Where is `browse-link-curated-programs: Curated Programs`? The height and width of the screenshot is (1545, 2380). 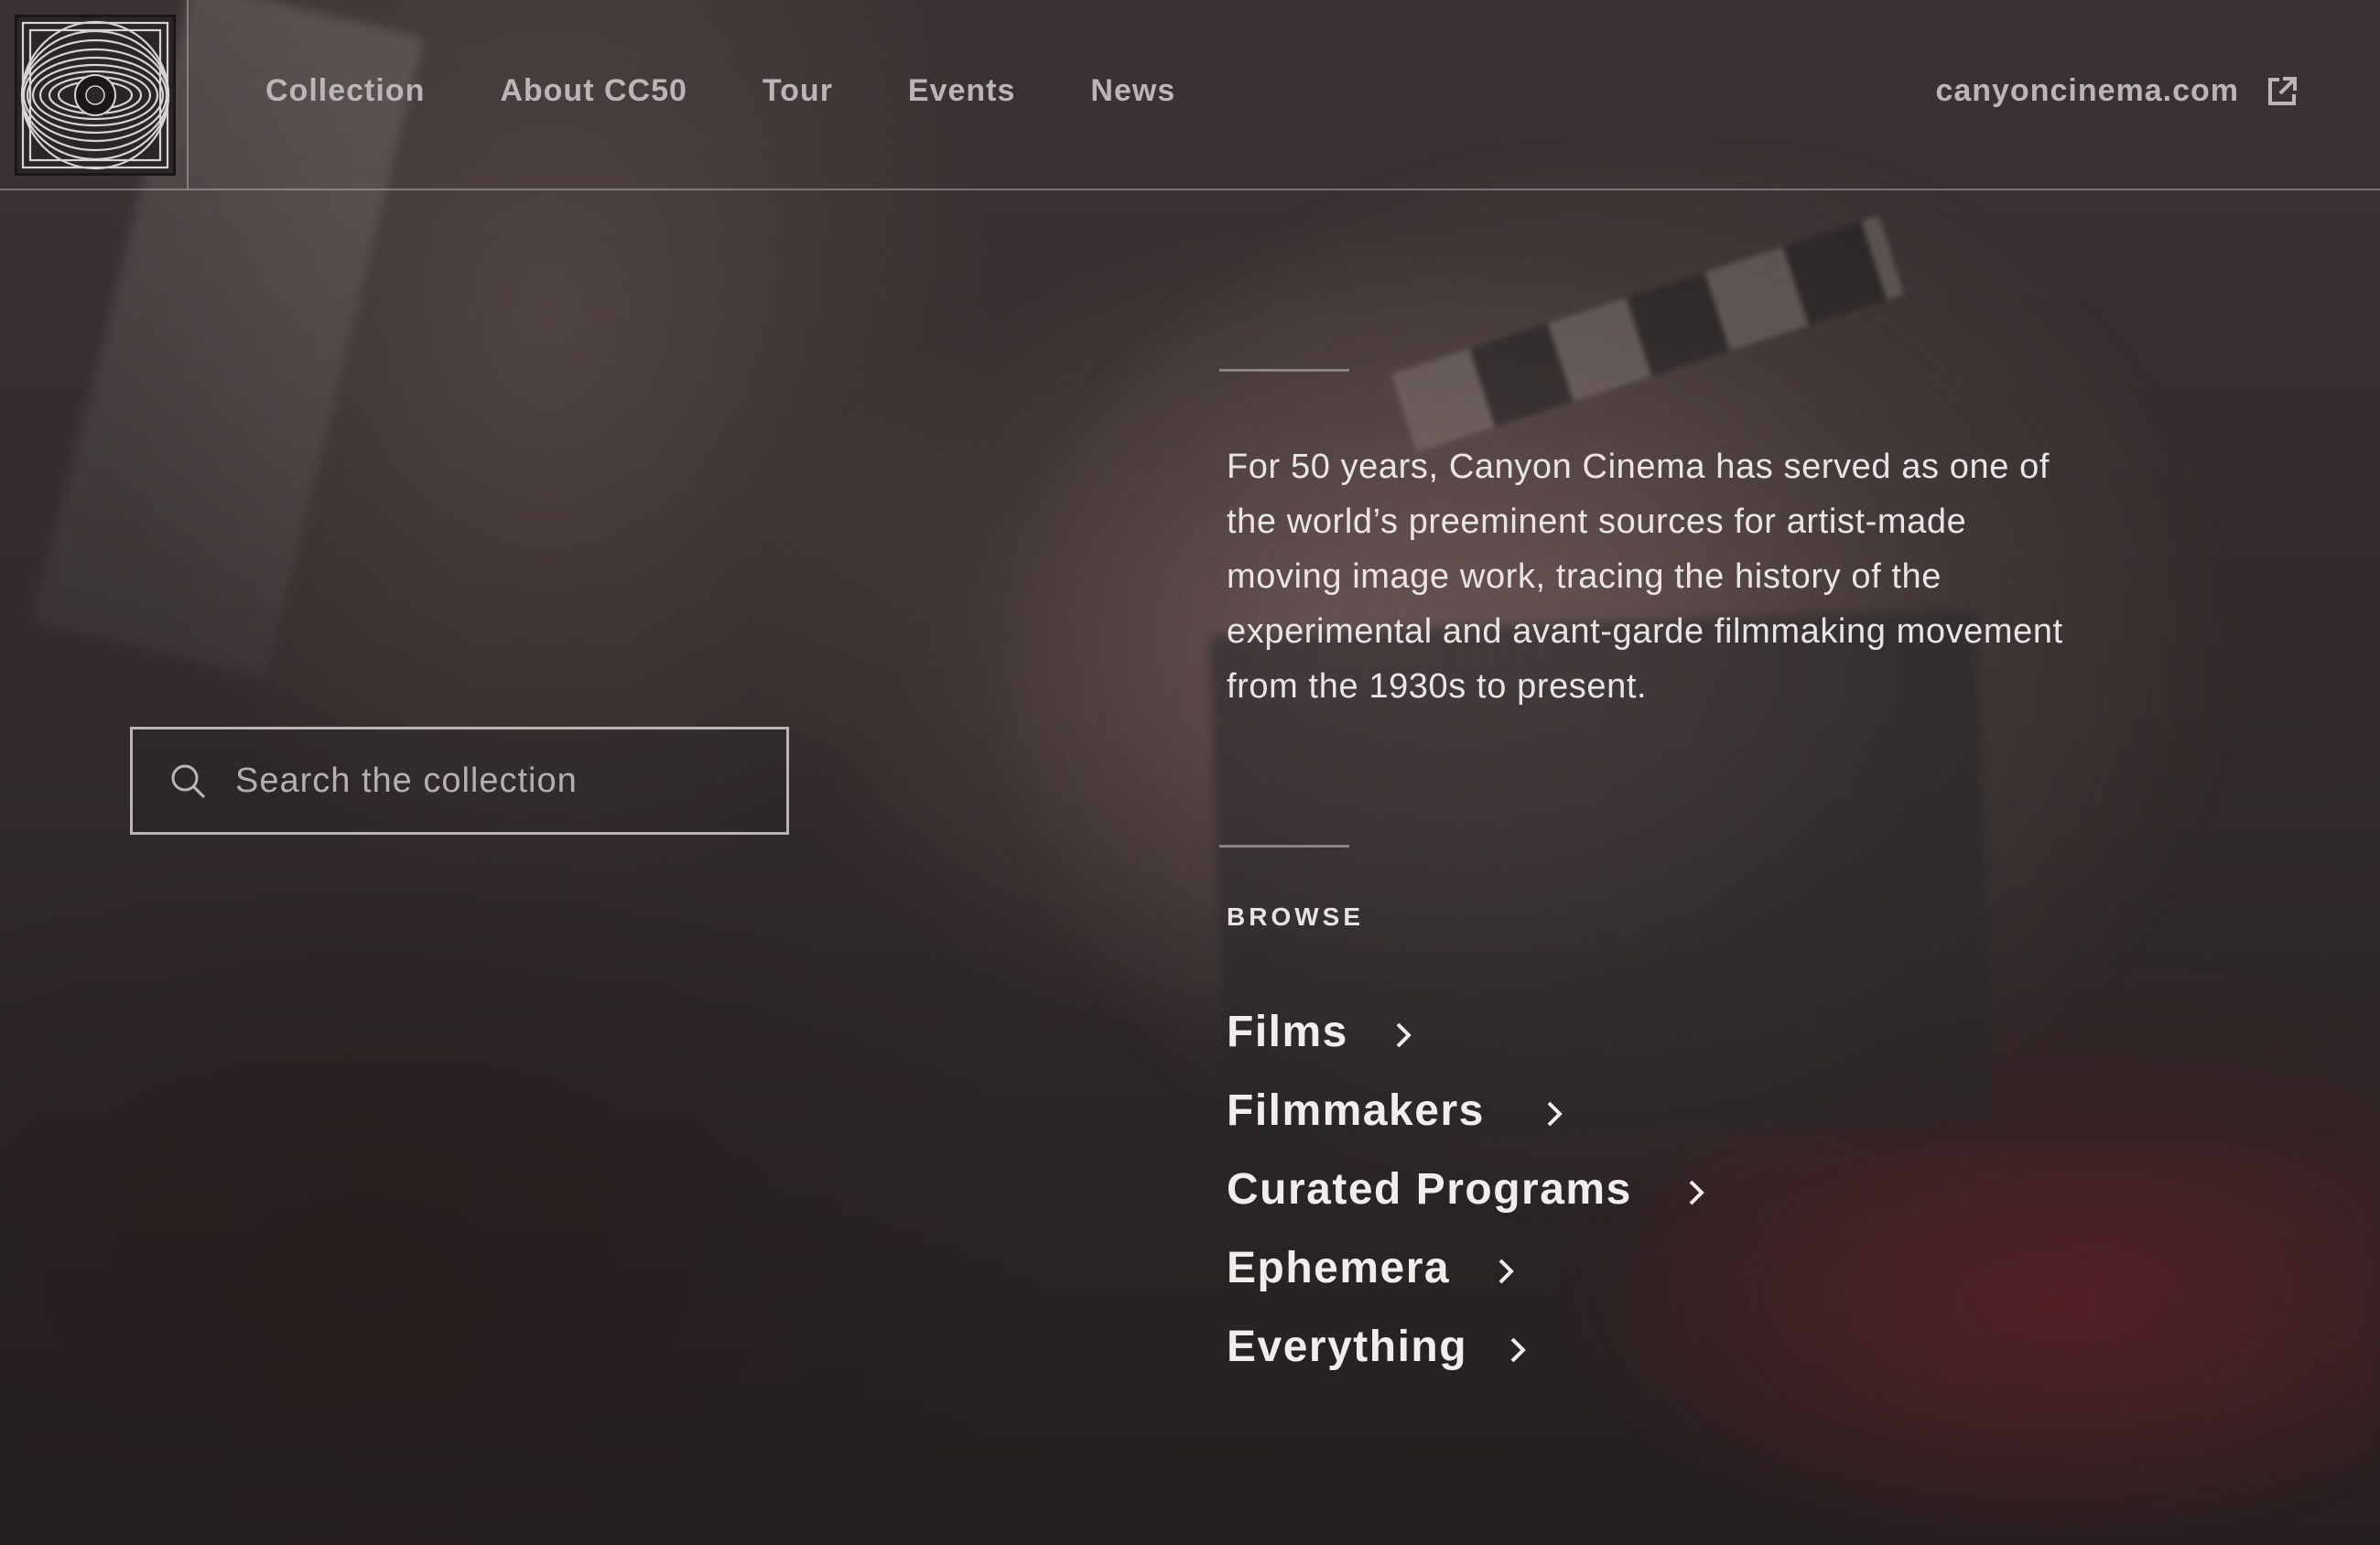 browse-link-curated-programs: Curated Programs is located at coordinates (1465, 1203).